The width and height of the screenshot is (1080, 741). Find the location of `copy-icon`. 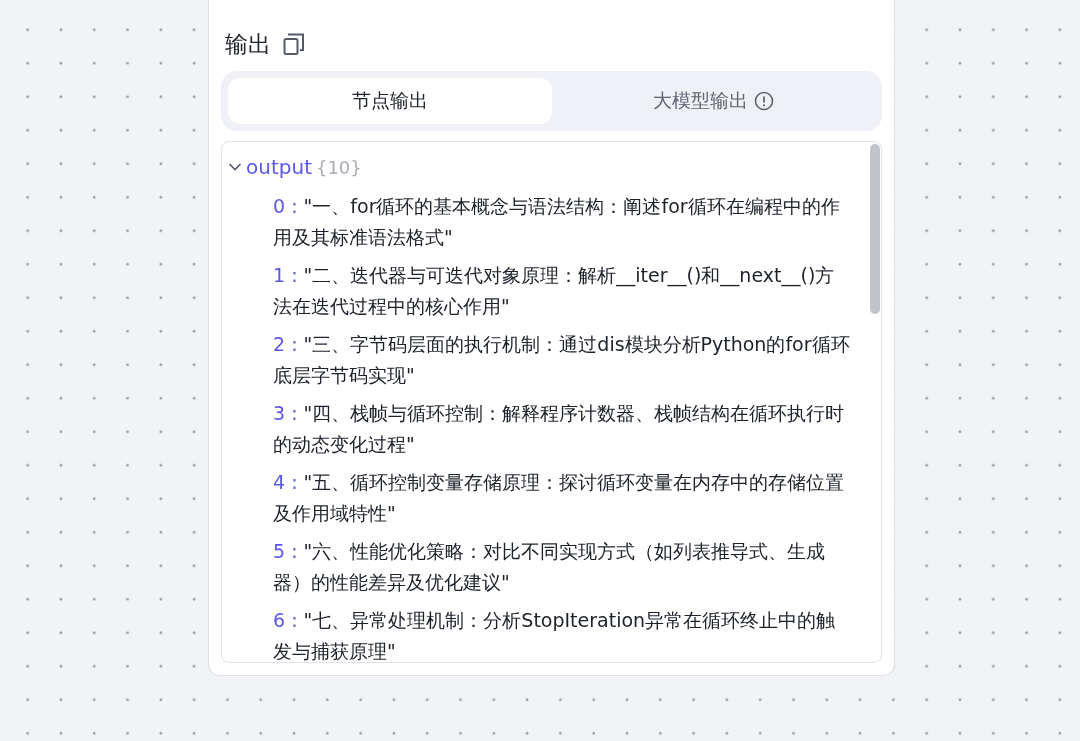

copy-icon is located at coordinates (294, 44).